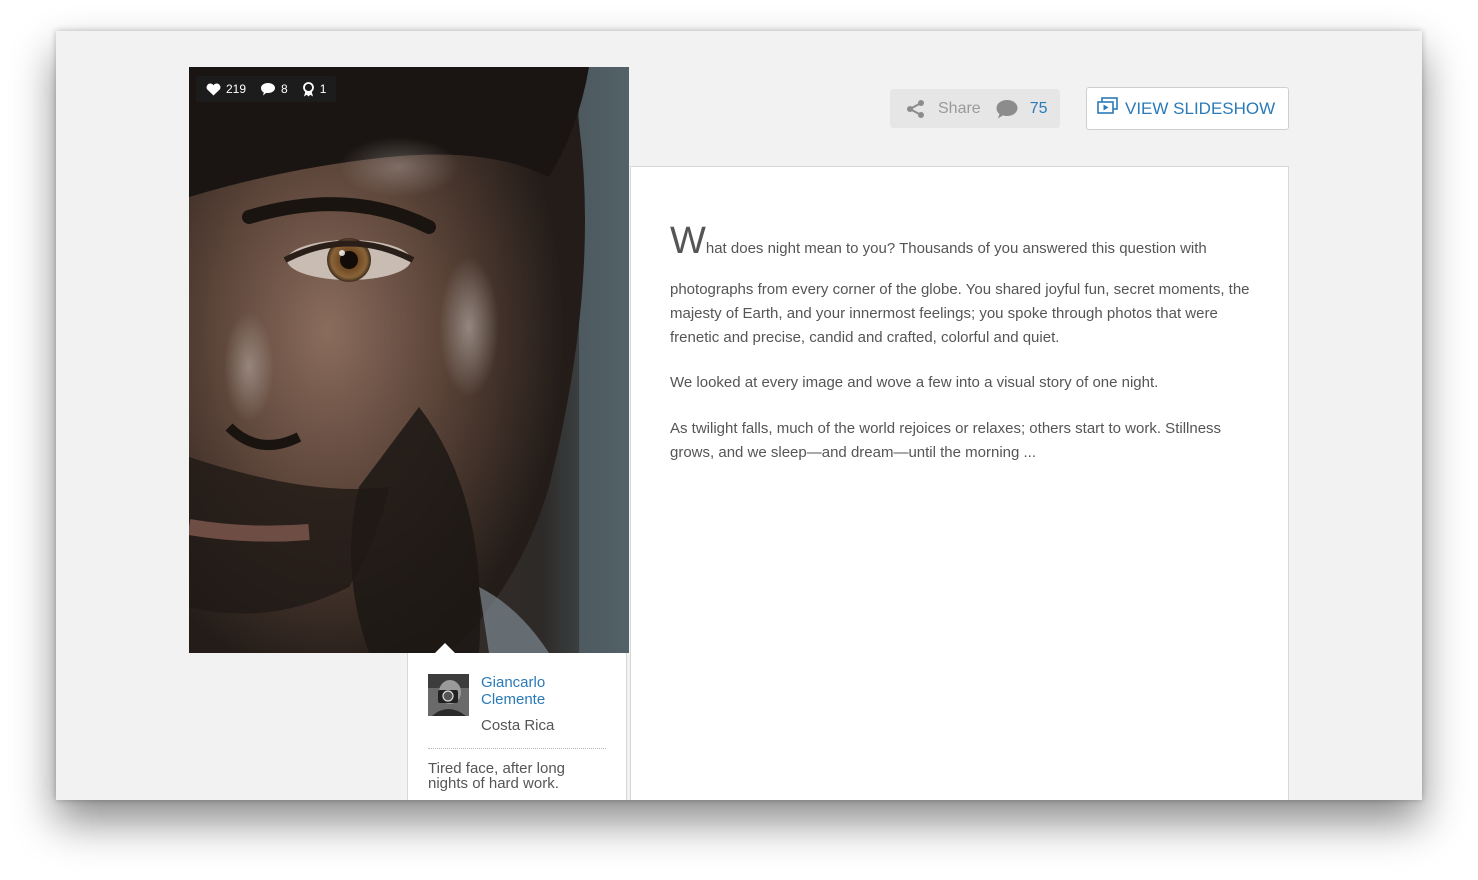  I want to click on slideshow-icon, so click(1107, 105).